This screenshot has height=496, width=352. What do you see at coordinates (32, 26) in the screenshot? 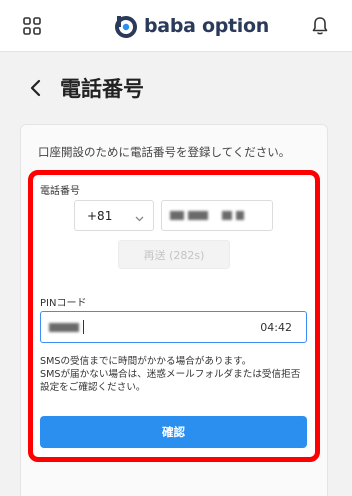
I see `grid-icon` at bounding box center [32, 26].